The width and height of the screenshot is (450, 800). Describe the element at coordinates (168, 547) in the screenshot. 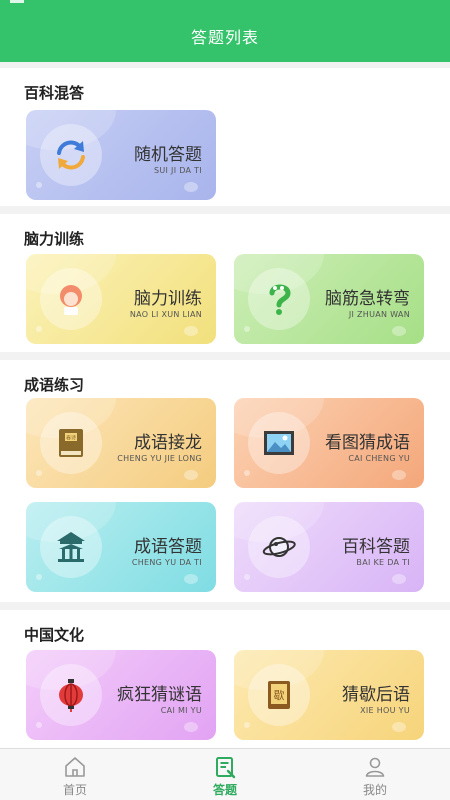

I see `card-title: 成语答题` at that location.